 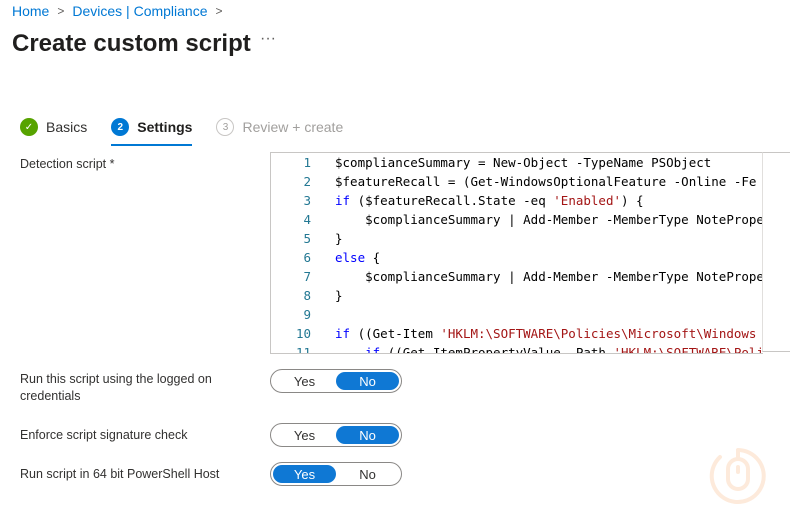 I want to click on step-settings: 2 Settings, so click(x=152, y=130).